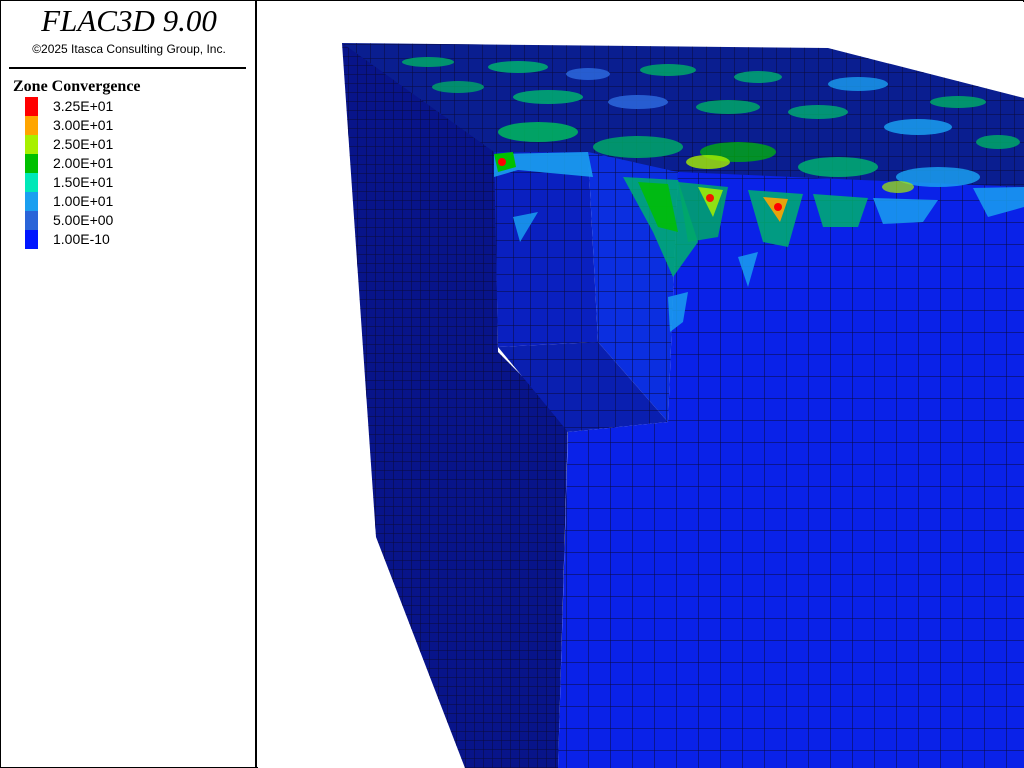  Describe the element at coordinates (129, 20) in the screenshot. I see `app-title: FLAC3D 9.00` at that location.